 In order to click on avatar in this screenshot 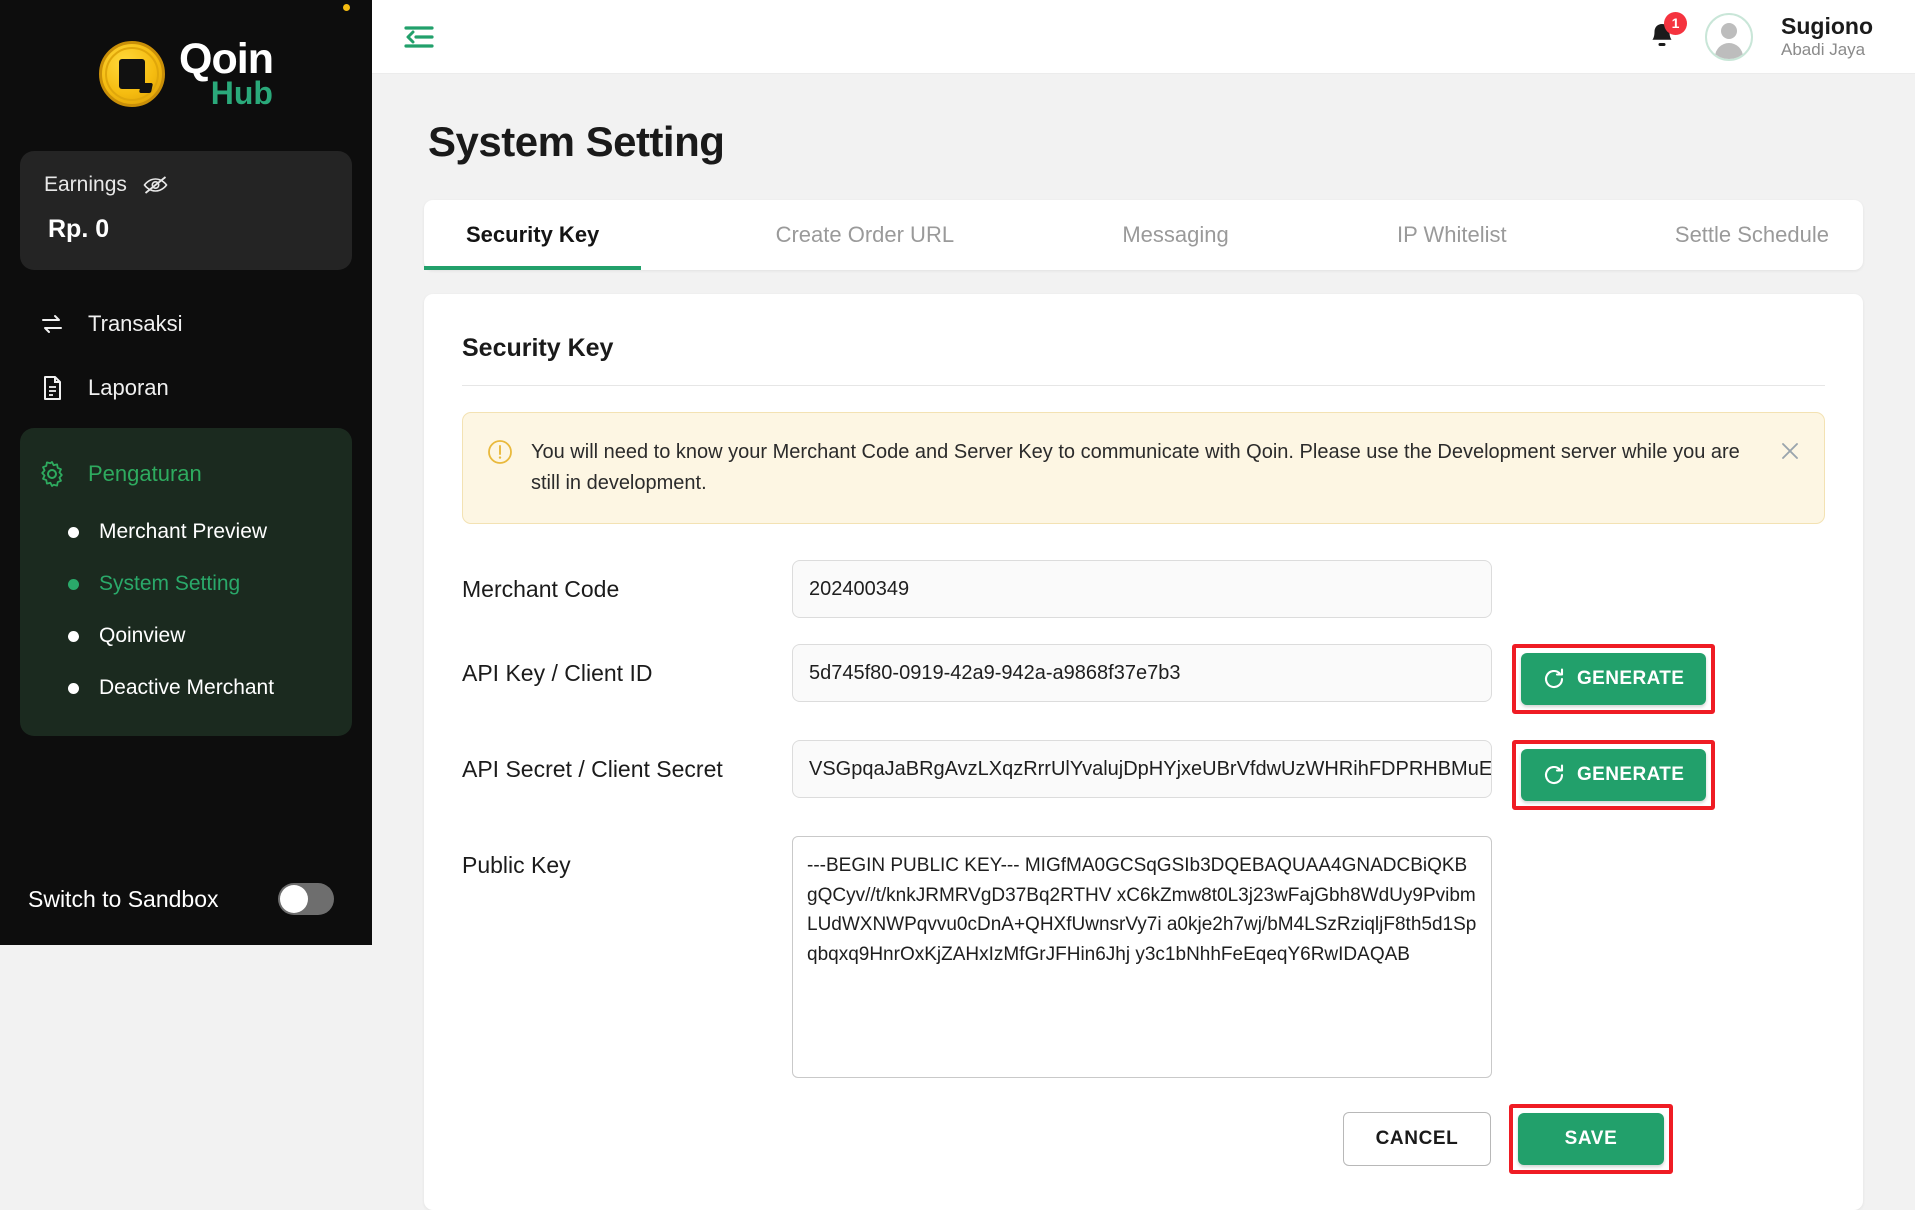, I will do `click(1729, 36)`.